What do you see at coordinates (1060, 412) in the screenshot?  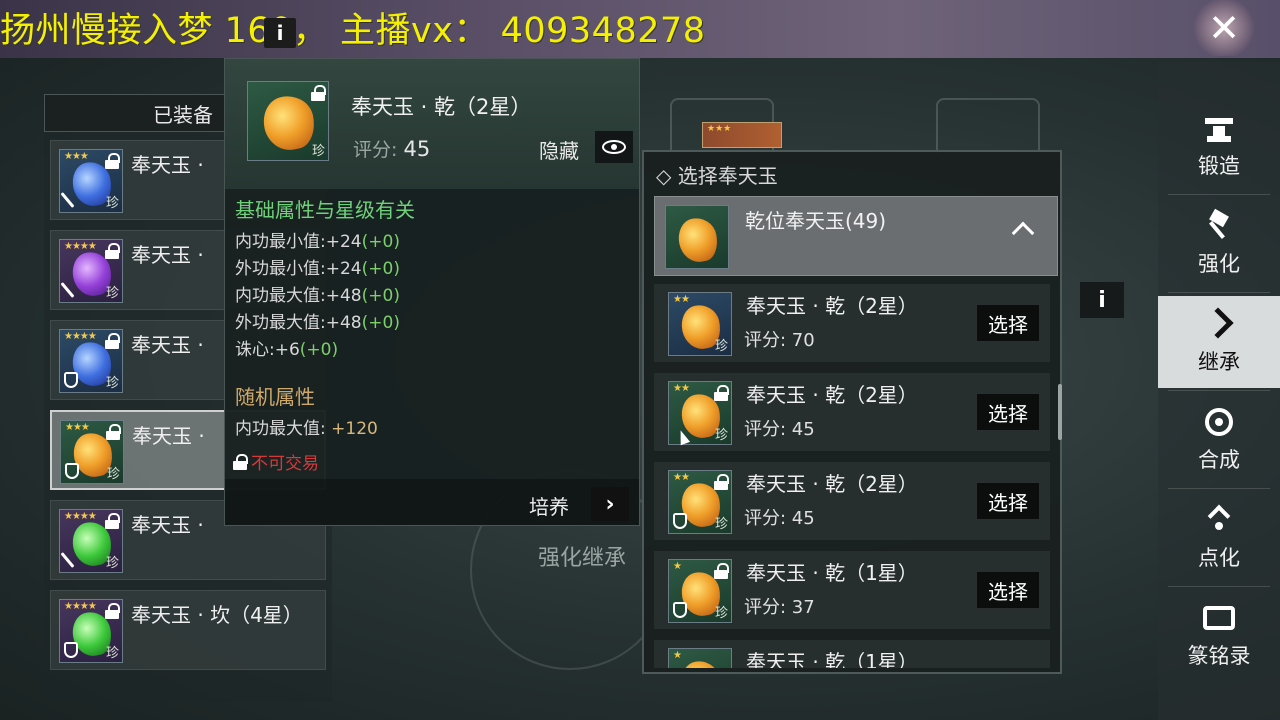 I see `scrollbar` at bounding box center [1060, 412].